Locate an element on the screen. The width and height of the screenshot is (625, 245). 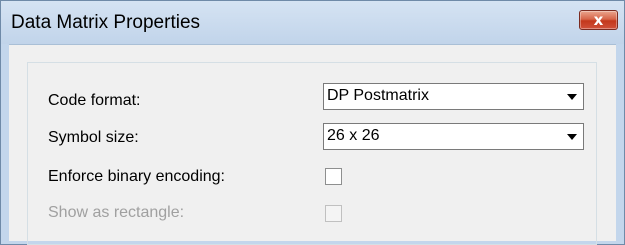
close-button: x is located at coordinates (598, 20).